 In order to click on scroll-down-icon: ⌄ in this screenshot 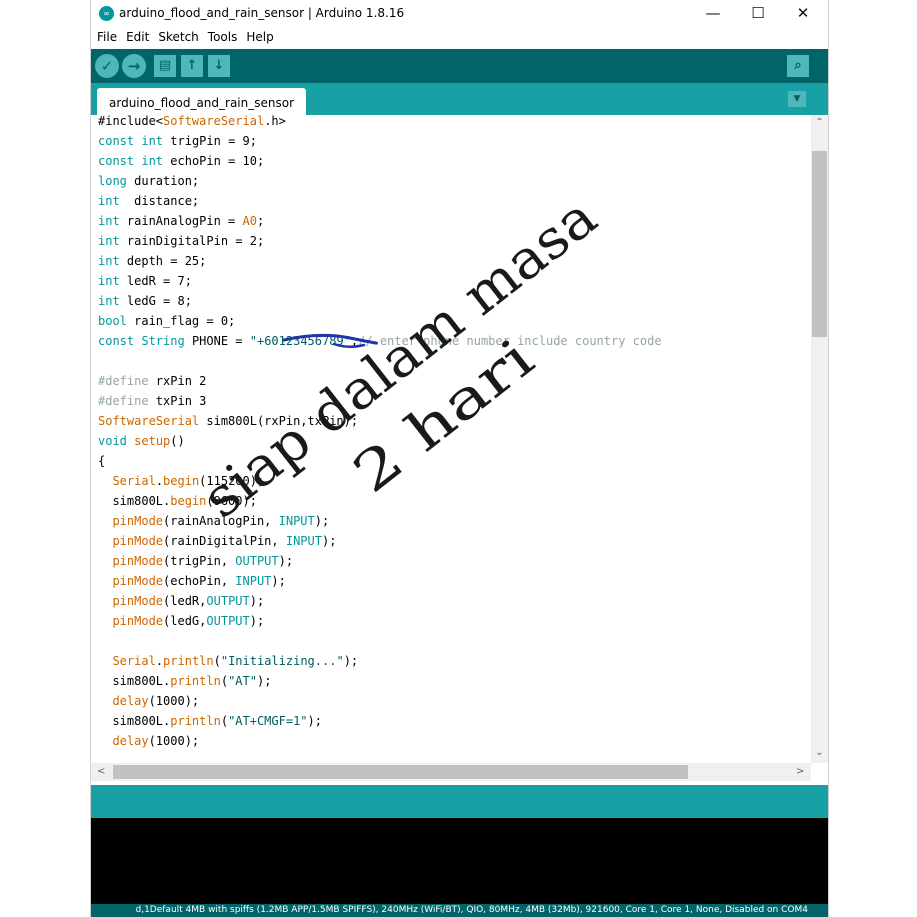, I will do `click(819, 752)`.